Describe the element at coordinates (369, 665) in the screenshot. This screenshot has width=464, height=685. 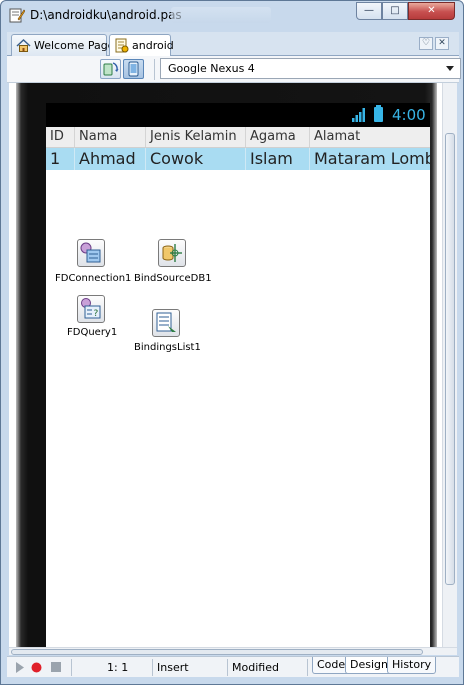
I see `tab-design: Design` at that location.